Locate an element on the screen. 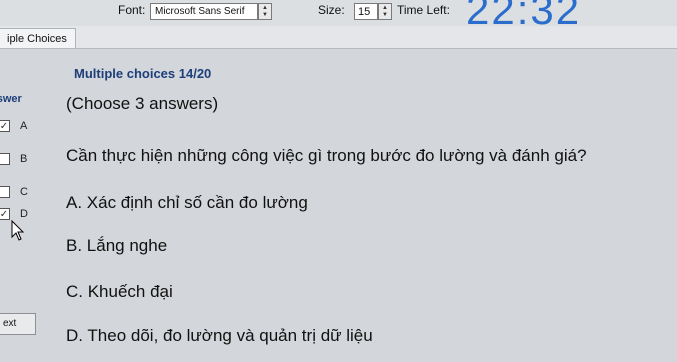 This screenshot has height=362, width=677. option-c-label: C is located at coordinates (24, 192).